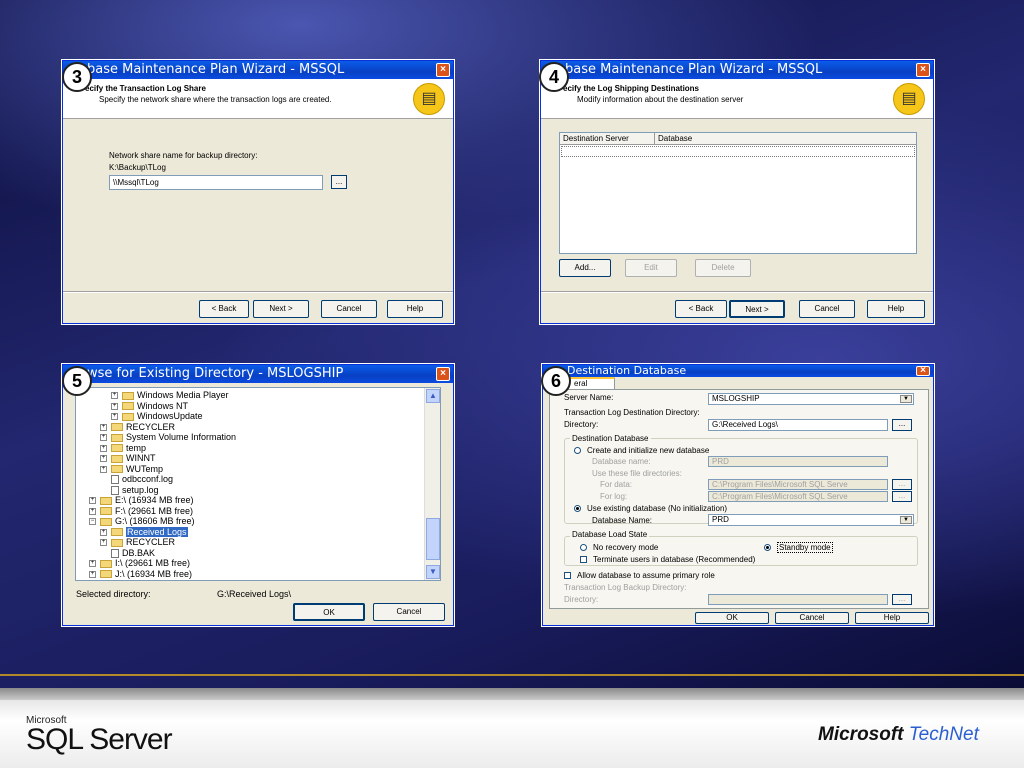  I want to click on list-empty-row, so click(738, 151).